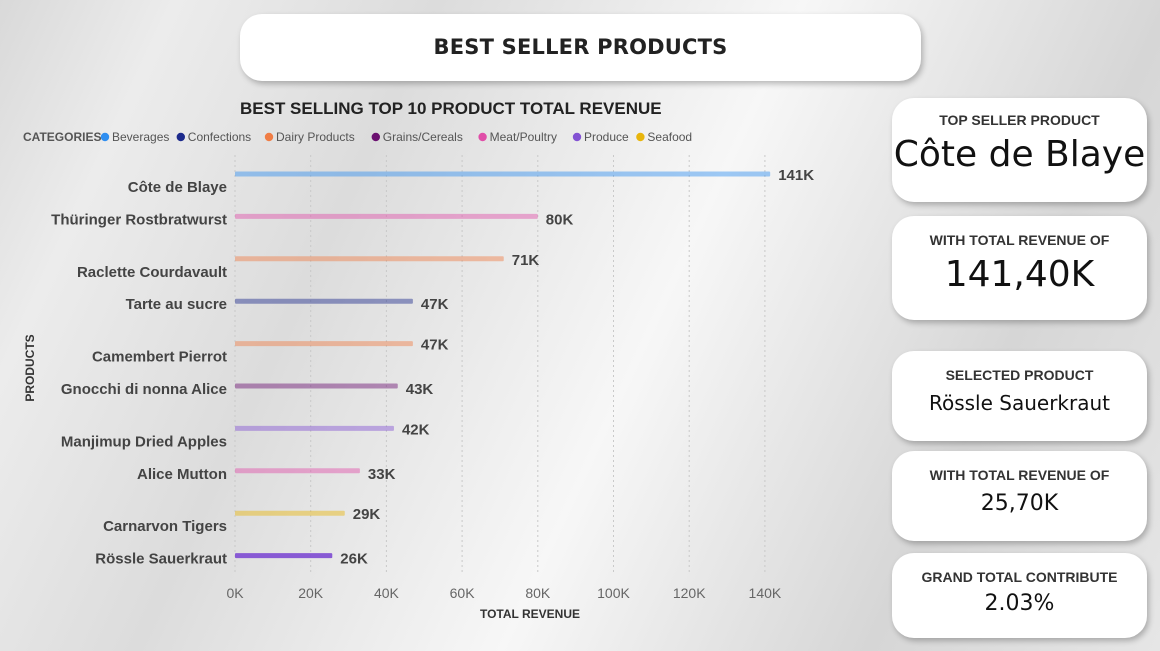 This screenshot has height=651, width=1160. Describe the element at coordinates (1019, 120) in the screenshot. I see `top-seller-label: TOP SELLER PRODUCT` at that location.